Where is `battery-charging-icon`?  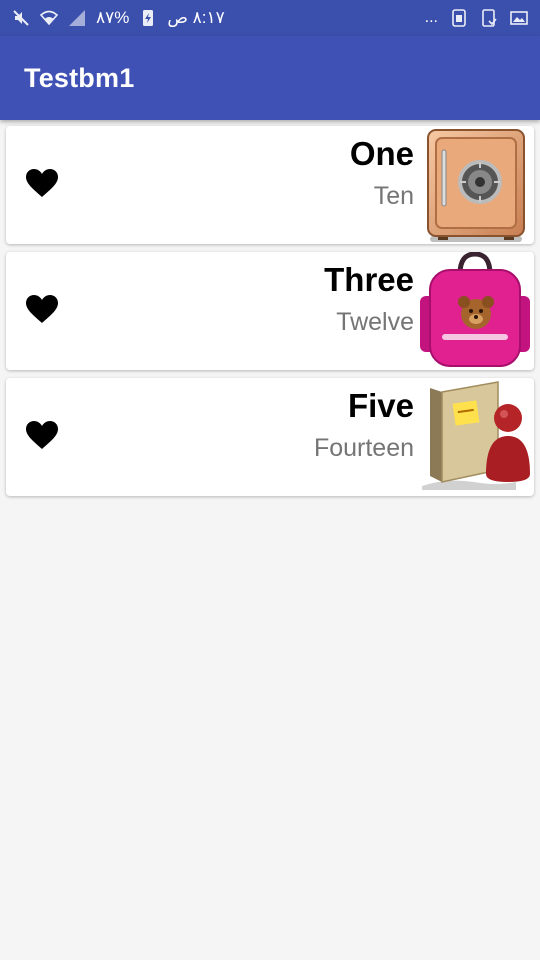 battery-charging-icon is located at coordinates (148, 18).